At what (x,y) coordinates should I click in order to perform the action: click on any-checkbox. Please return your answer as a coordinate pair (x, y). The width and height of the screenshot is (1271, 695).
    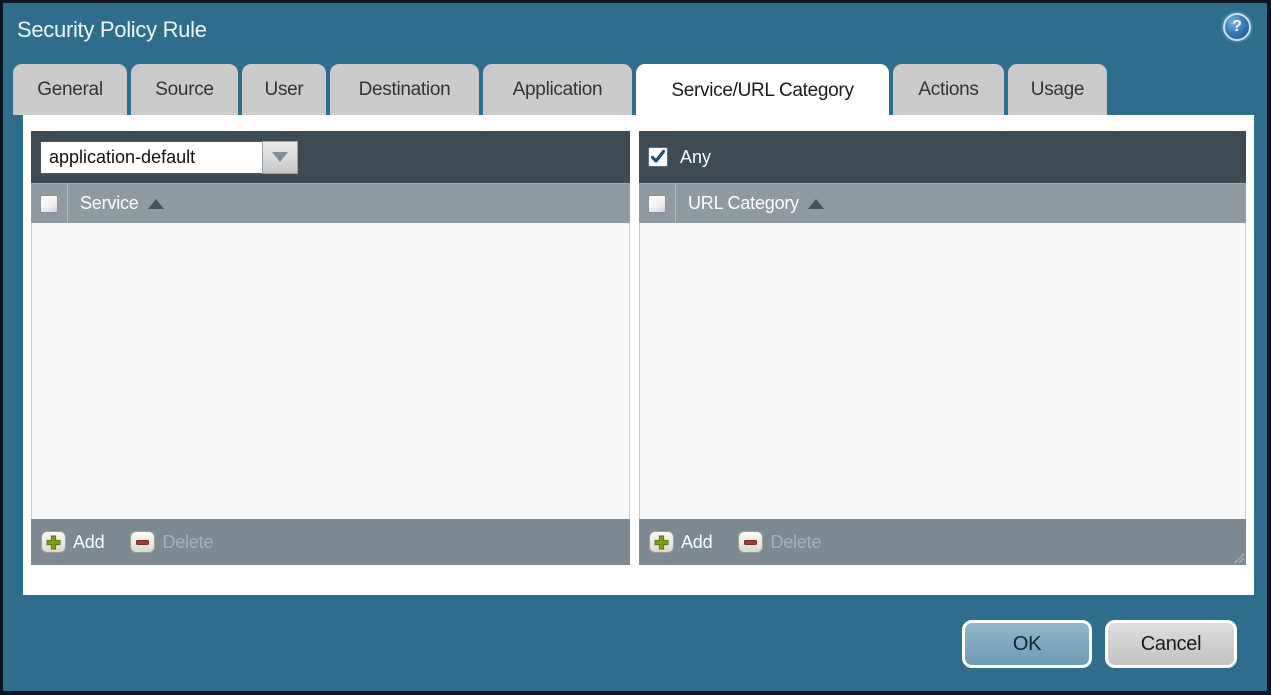
    Looking at the image, I should click on (658, 157).